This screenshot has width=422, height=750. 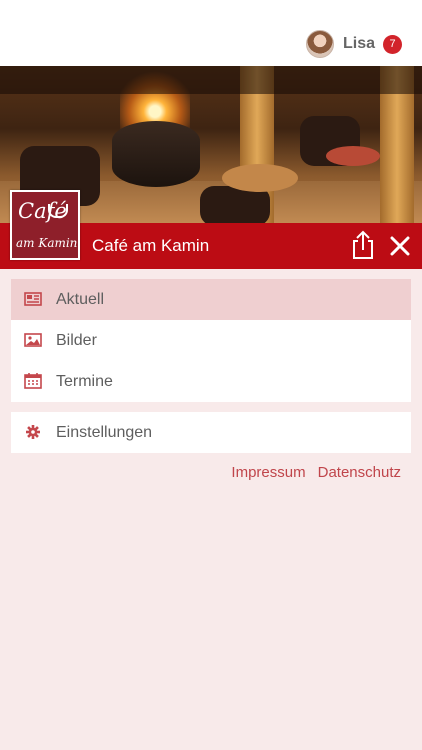 I want to click on settings-menu: Einstellungen, so click(x=211, y=432).